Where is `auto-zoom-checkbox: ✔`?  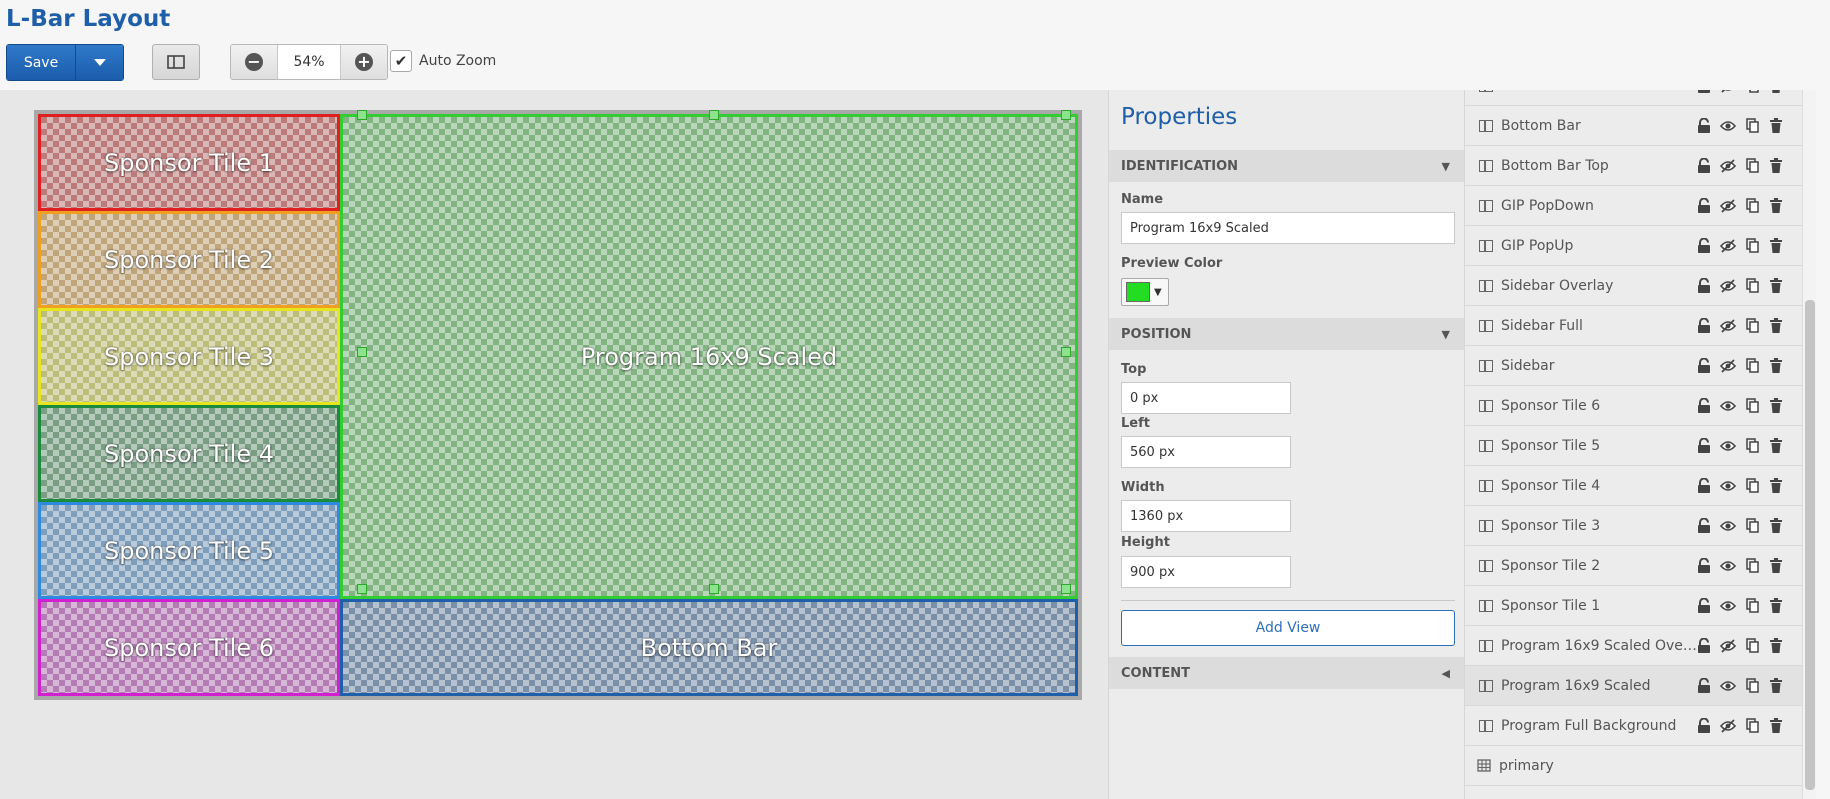 auto-zoom-checkbox: ✔ is located at coordinates (401, 61).